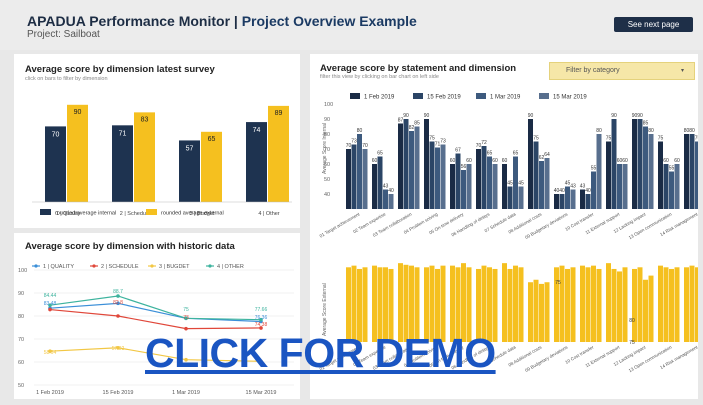 The image size is (703, 405). I want to click on x-tick-label: 4 | Other, so click(268, 214).